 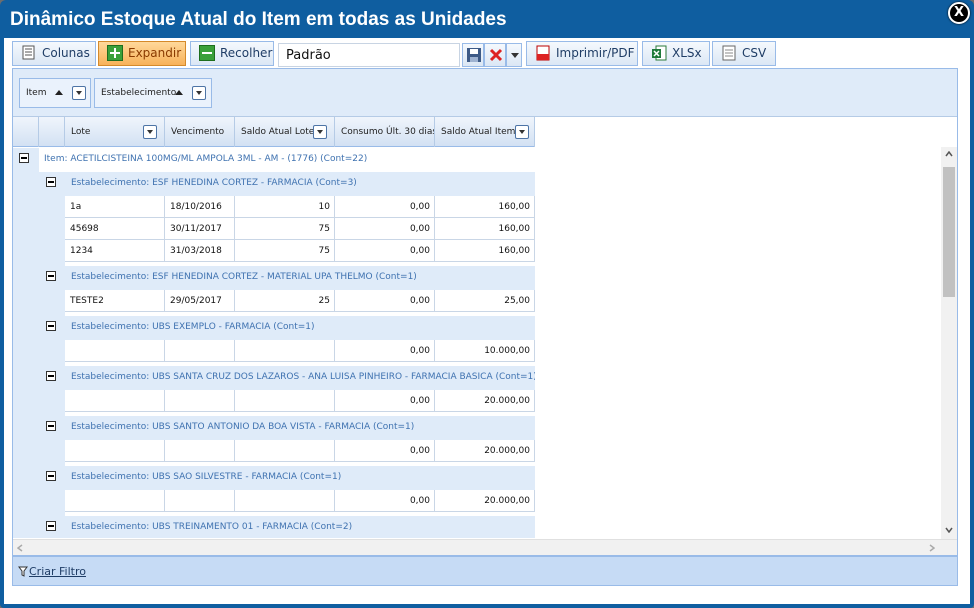 I want to click on group-item-button: Item, so click(x=55, y=93).